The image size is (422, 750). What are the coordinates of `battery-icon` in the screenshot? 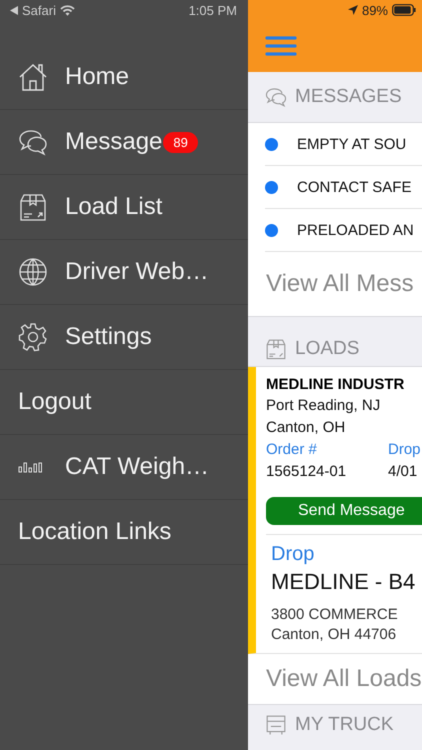 It's located at (404, 10).